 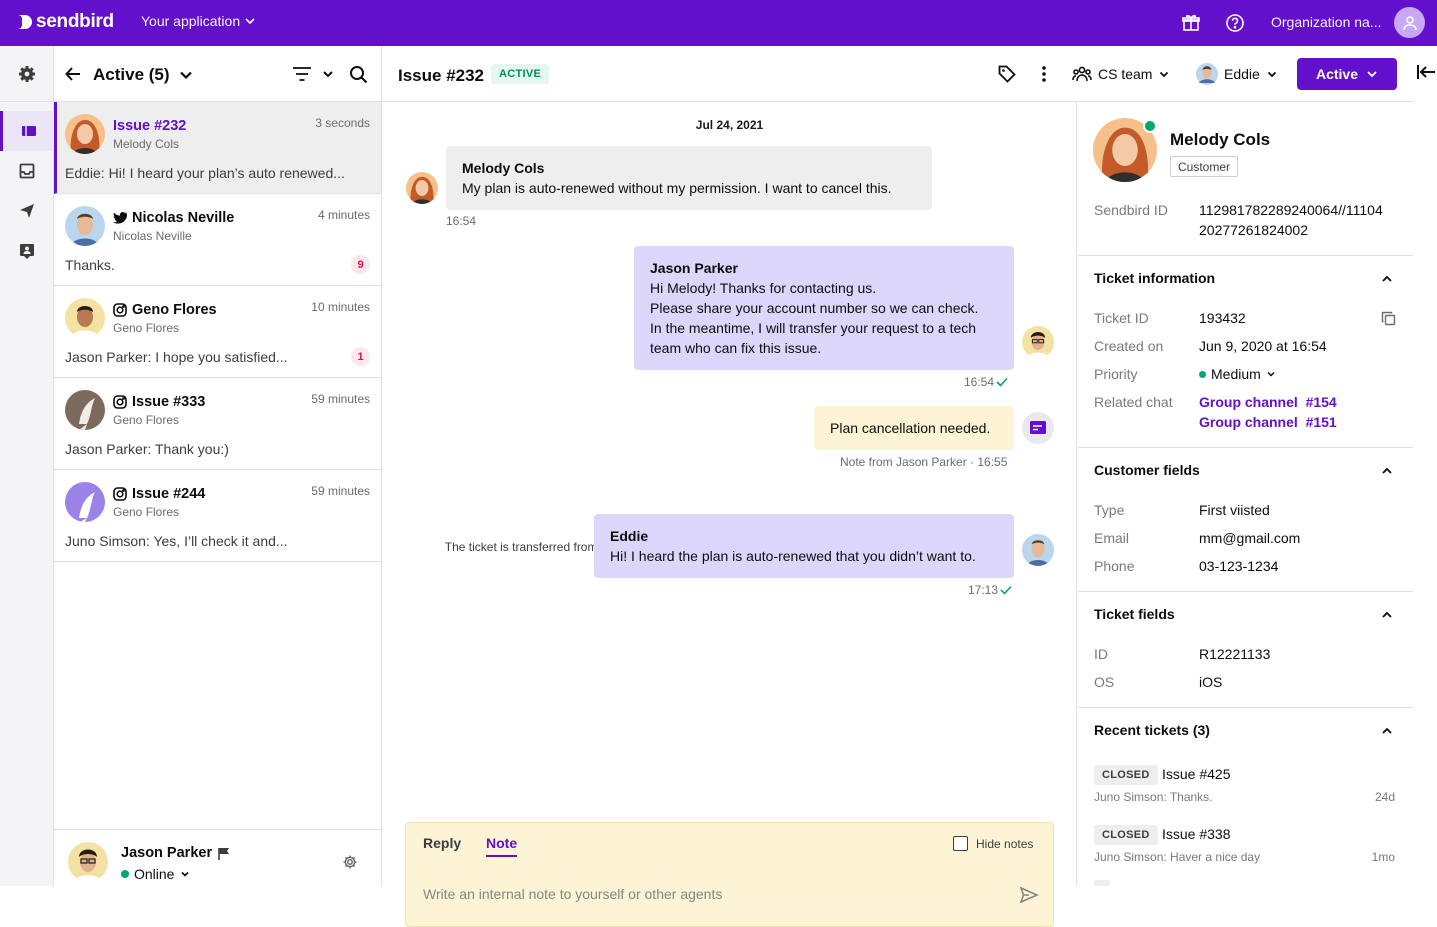 I want to click on ticket-title-row: Geno Flores, so click(x=165, y=310).